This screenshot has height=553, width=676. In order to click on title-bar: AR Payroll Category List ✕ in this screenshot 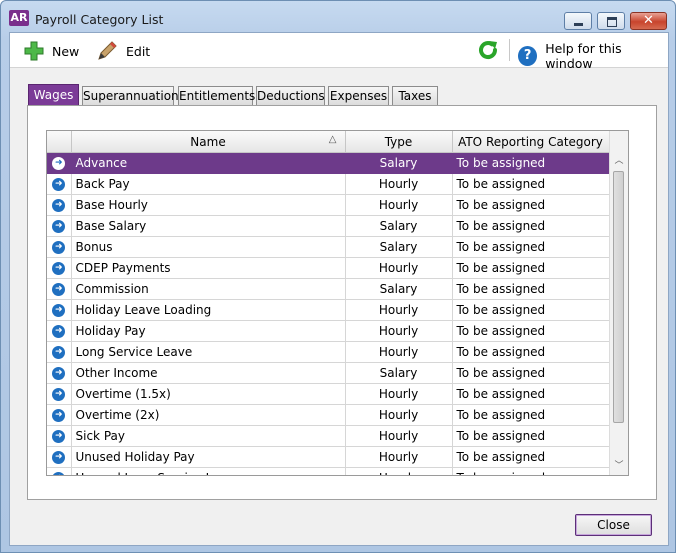, I will do `click(338, 17)`.